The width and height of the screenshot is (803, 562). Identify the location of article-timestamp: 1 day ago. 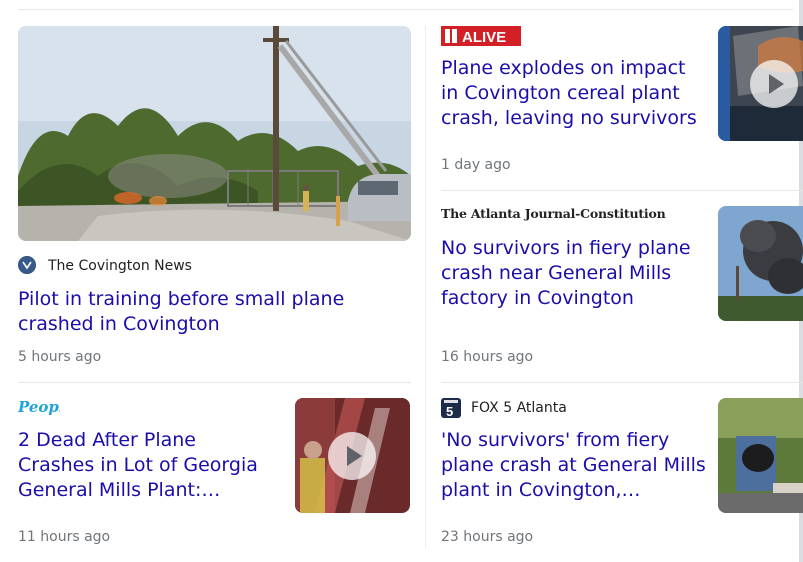
(476, 165).